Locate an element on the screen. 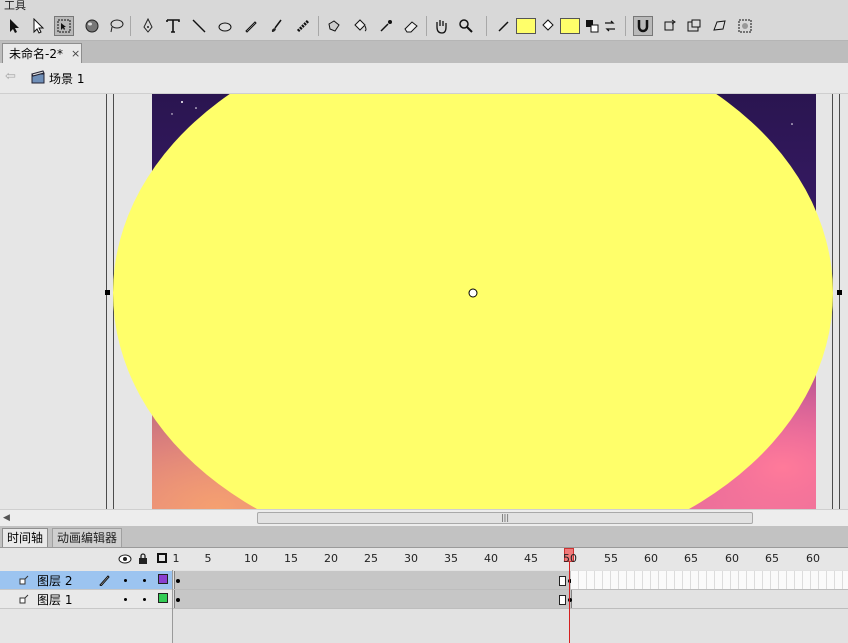  stroke-color-icon-button is located at coordinates (504, 26).